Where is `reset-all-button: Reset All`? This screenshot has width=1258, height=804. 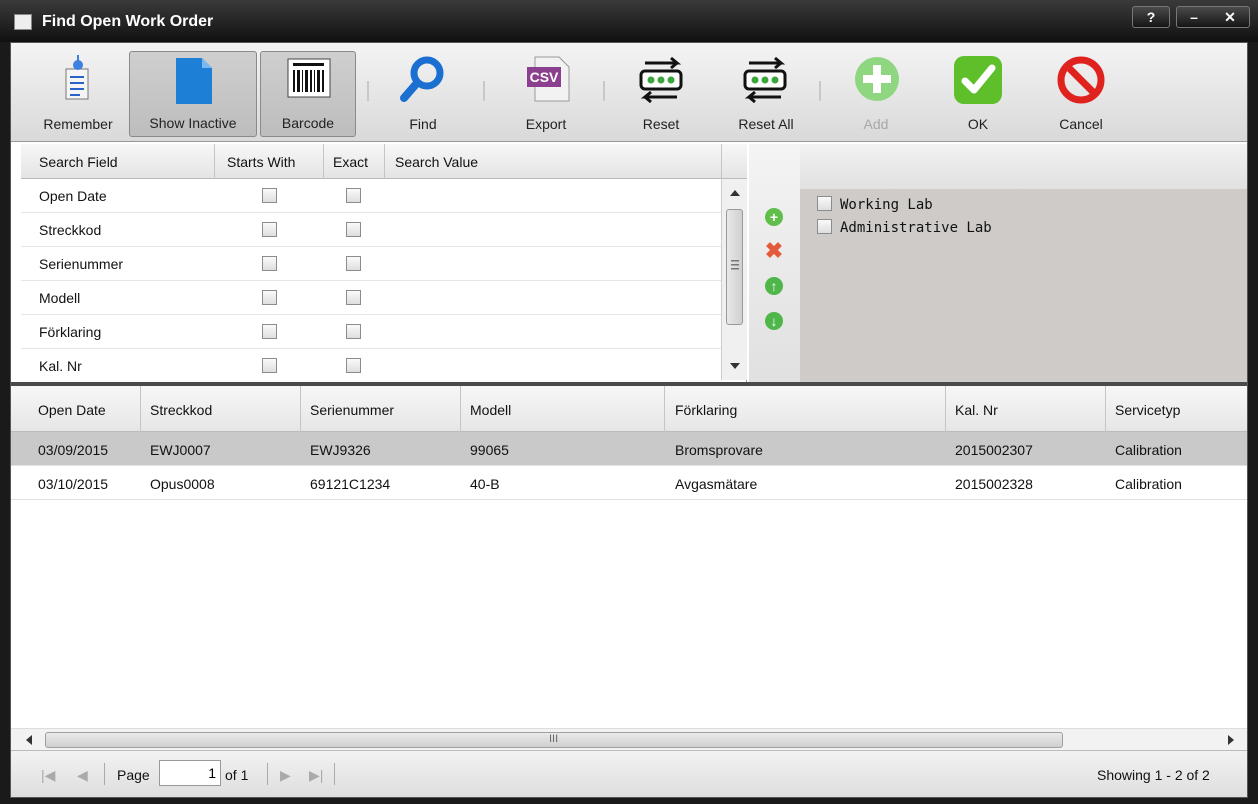 reset-all-button: Reset All is located at coordinates (766, 94).